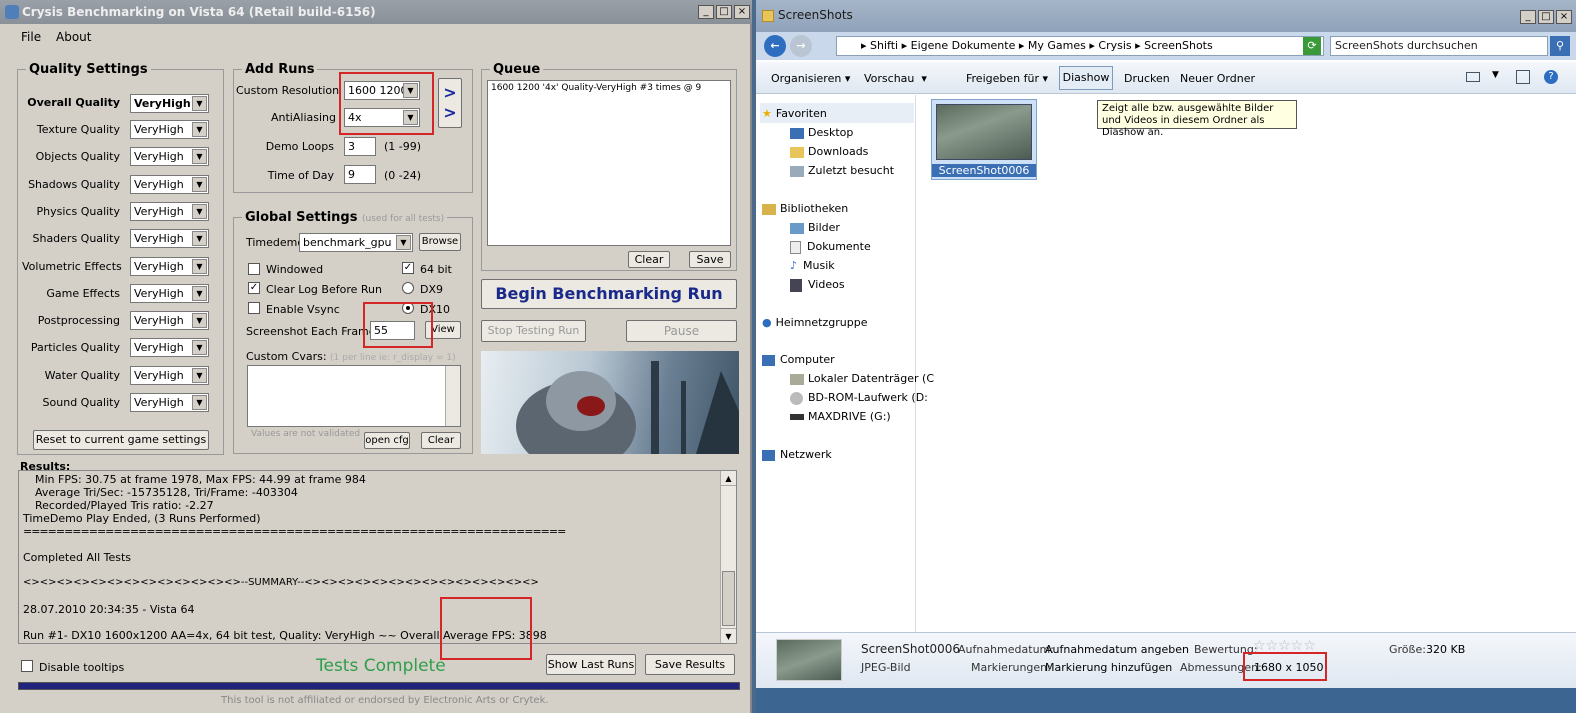 The image size is (1576, 713). I want to click on preview-menu: Vorschau ▾, so click(895, 78).